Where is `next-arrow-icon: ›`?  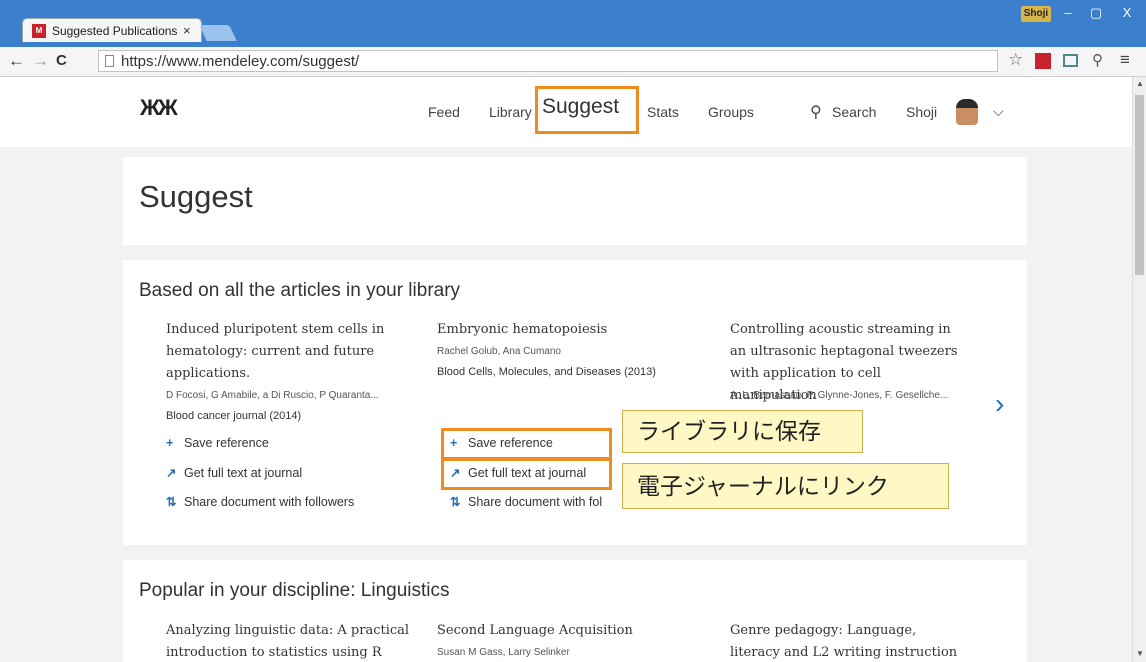 next-arrow-icon: › is located at coordinates (999, 404).